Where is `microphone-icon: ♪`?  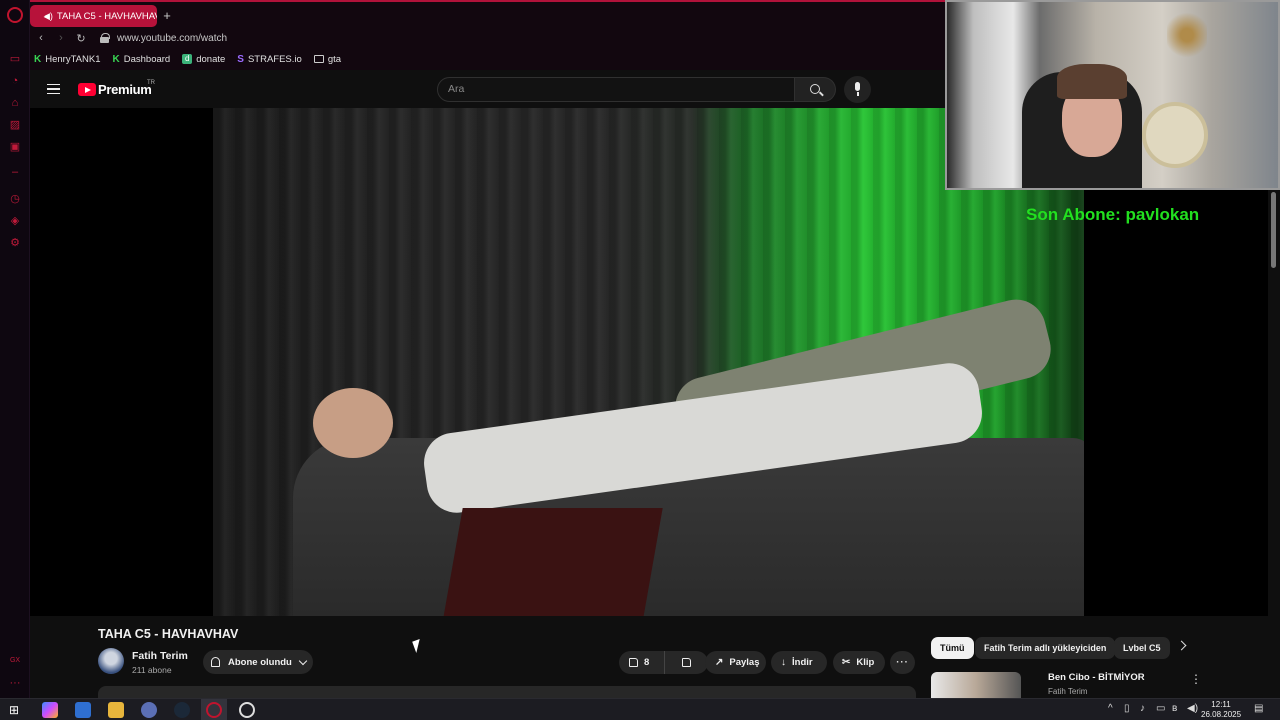 microphone-icon: ♪ is located at coordinates (1142, 708).